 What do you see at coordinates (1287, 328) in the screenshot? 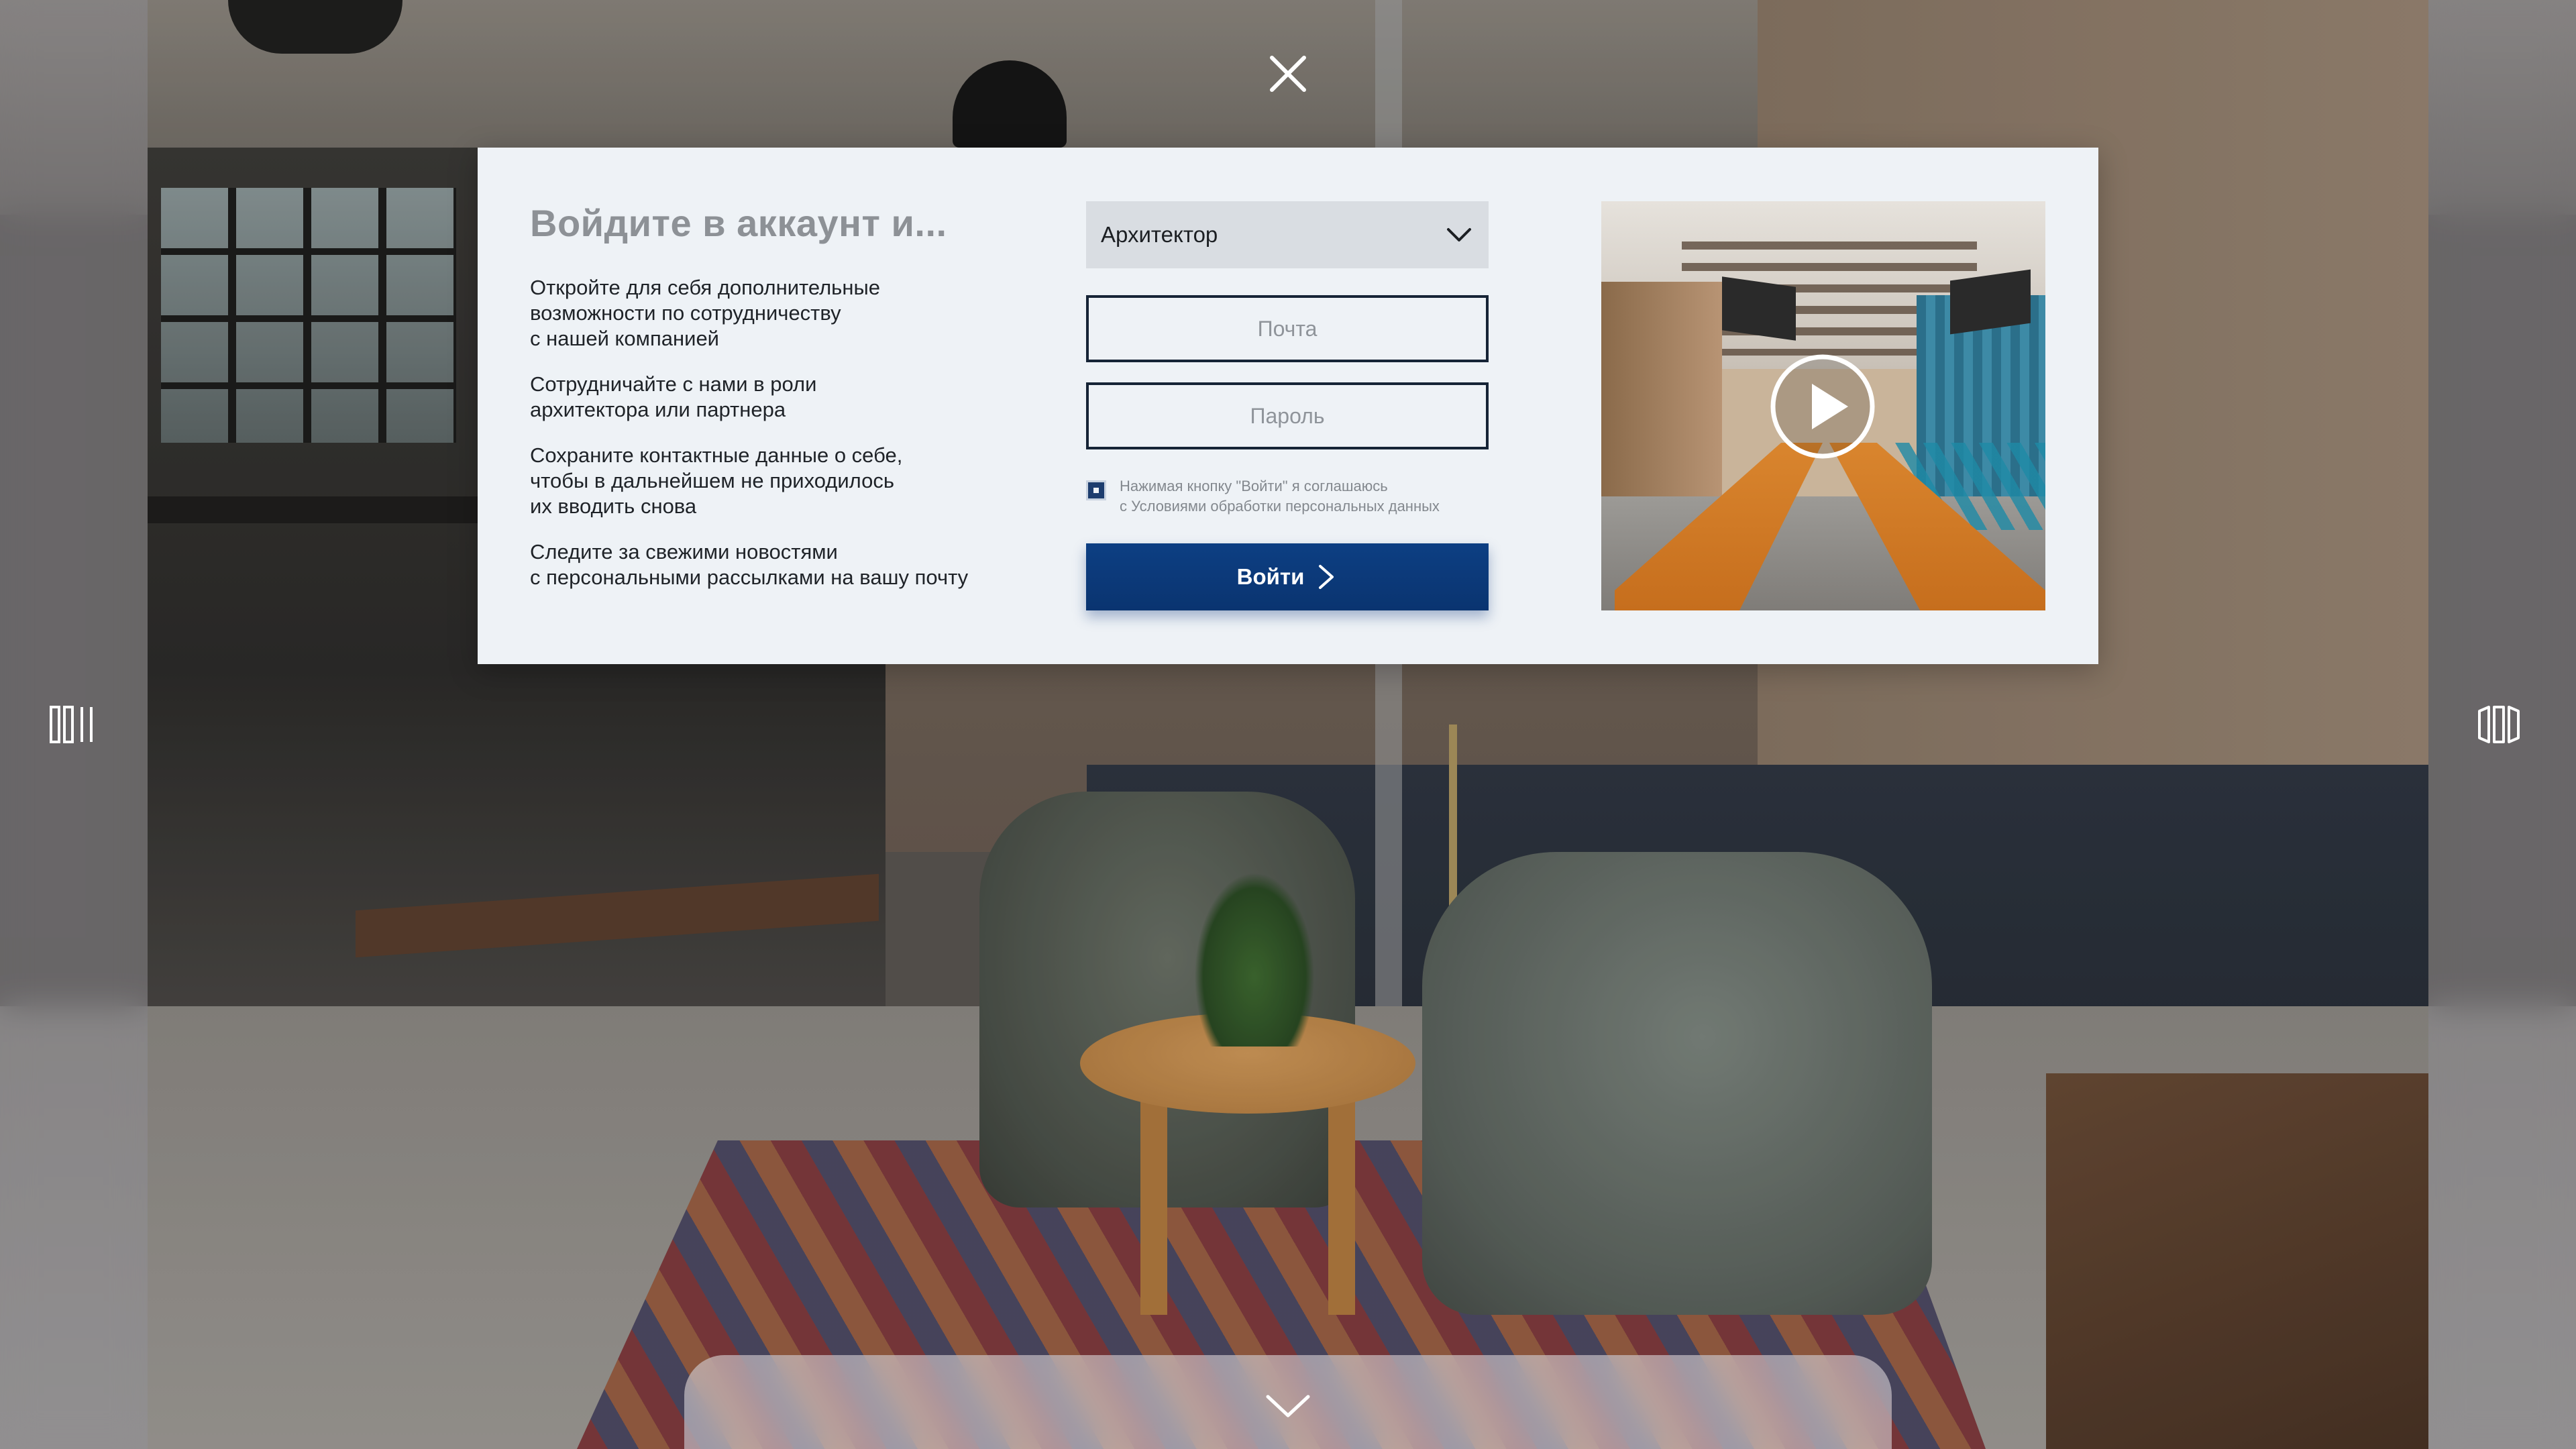
I see `email-field` at bounding box center [1287, 328].